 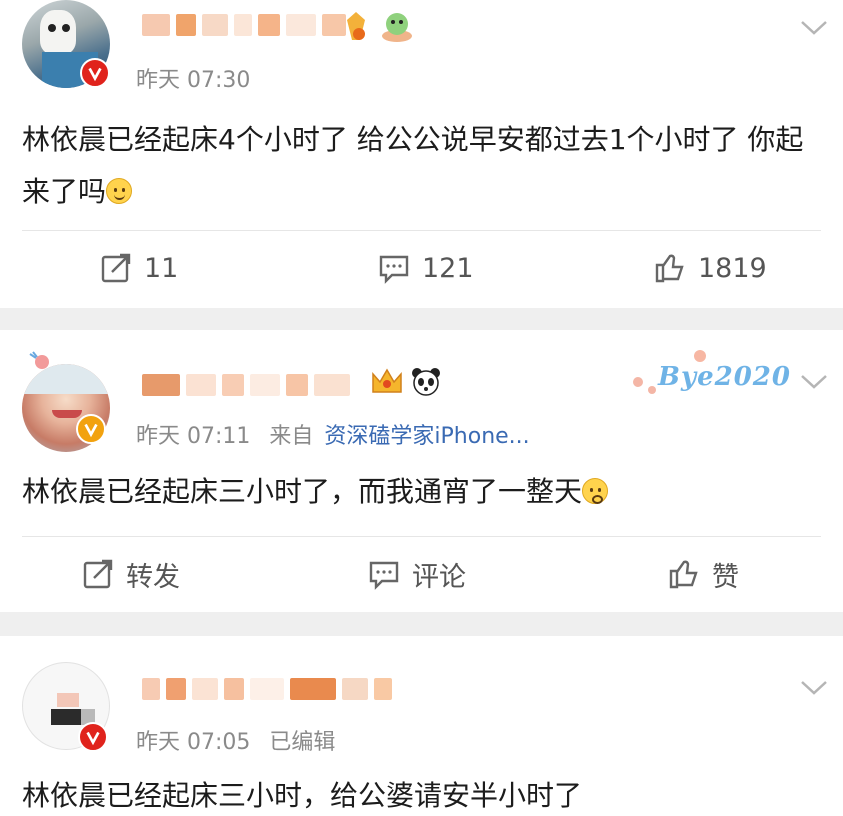 What do you see at coordinates (153, 577) in the screenshot?
I see `repost-label: 转发` at bounding box center [153, 577].